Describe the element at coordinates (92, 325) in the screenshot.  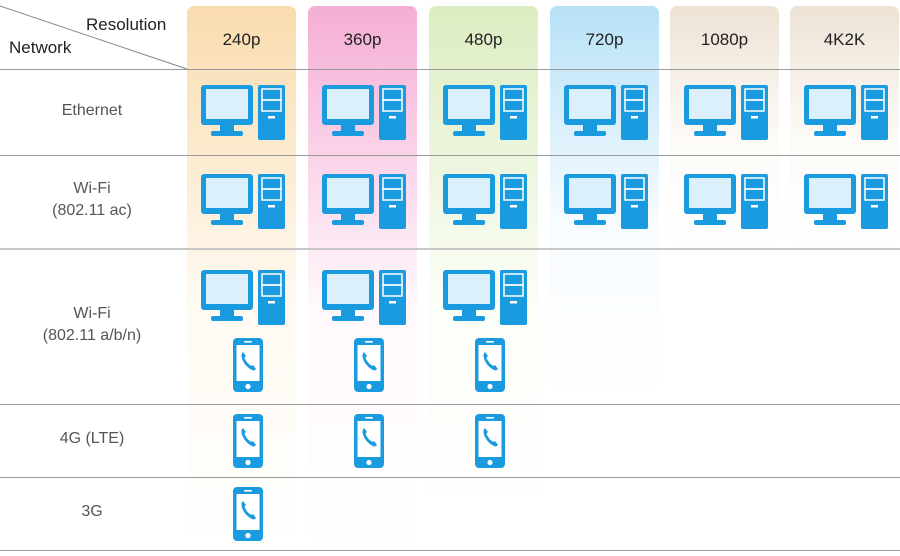
I see `row-label-2: Wi-Fi (802.11 a/b/n)` at that location.